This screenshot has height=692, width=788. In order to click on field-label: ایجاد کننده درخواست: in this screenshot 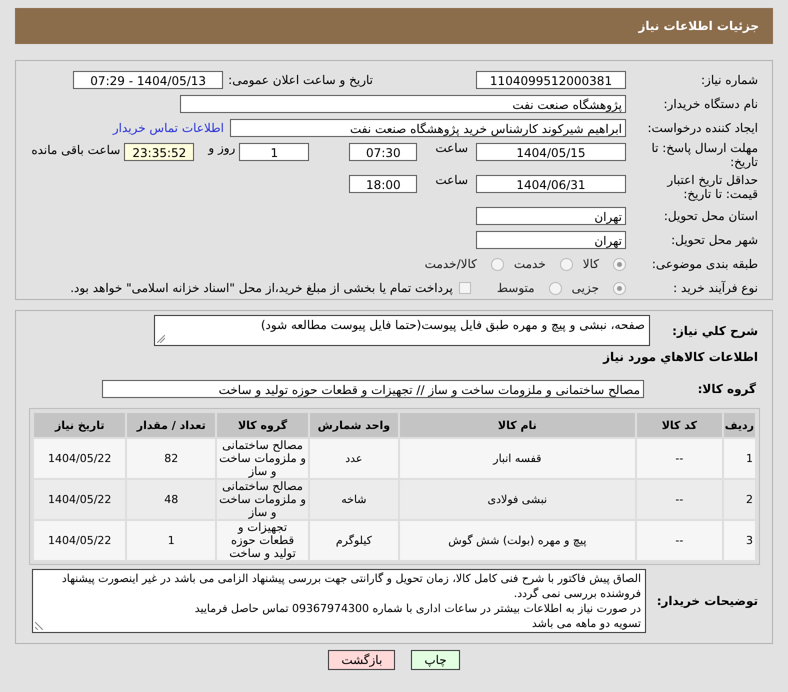, I will do `click(702, 128)`.